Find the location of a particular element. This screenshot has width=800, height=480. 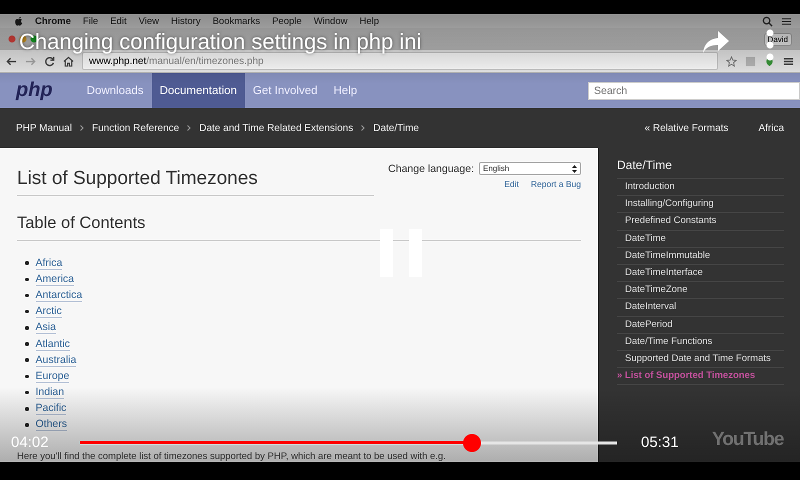

sidebar-link: DateTimeInterface is located at coordinates (700, 273).